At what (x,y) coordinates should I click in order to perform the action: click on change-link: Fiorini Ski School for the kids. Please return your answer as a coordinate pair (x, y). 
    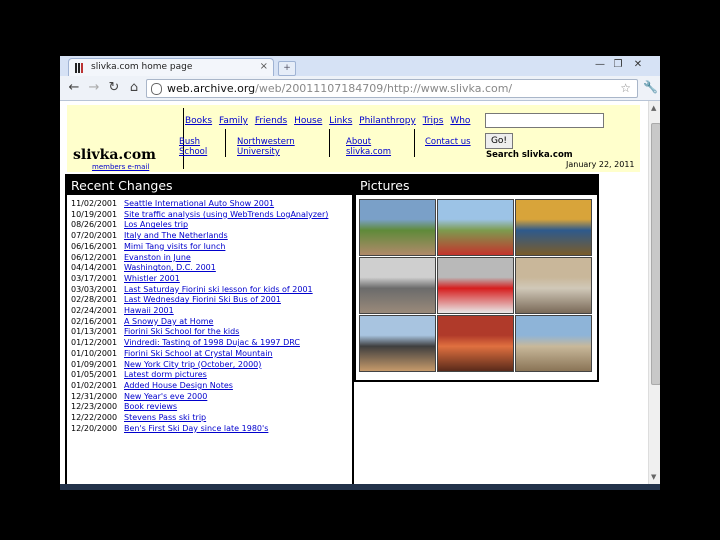
    Looking at the image, I should click on (181, 331).